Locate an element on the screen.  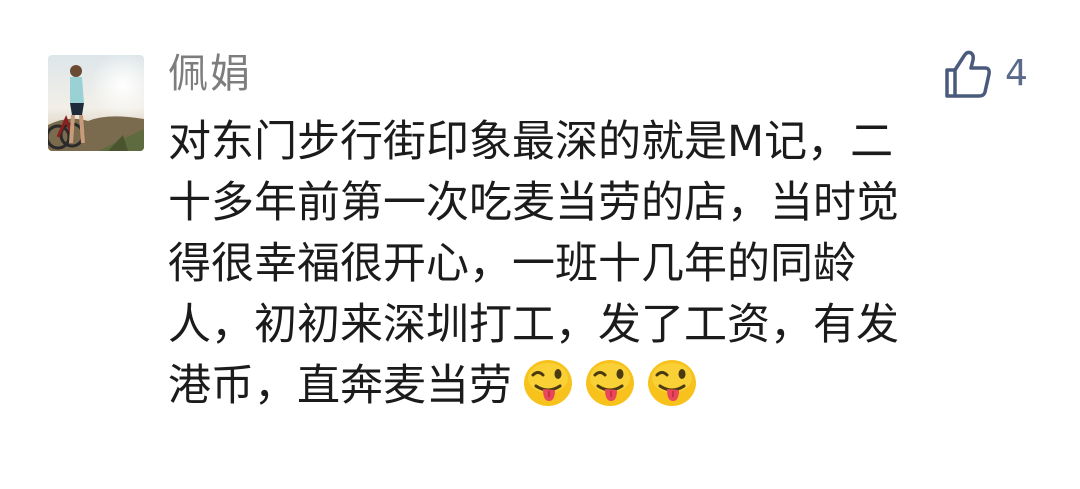
comment-line: 十多年前第一次吃麦当劳的店，当时觉 is located at coordinates (533, 203).